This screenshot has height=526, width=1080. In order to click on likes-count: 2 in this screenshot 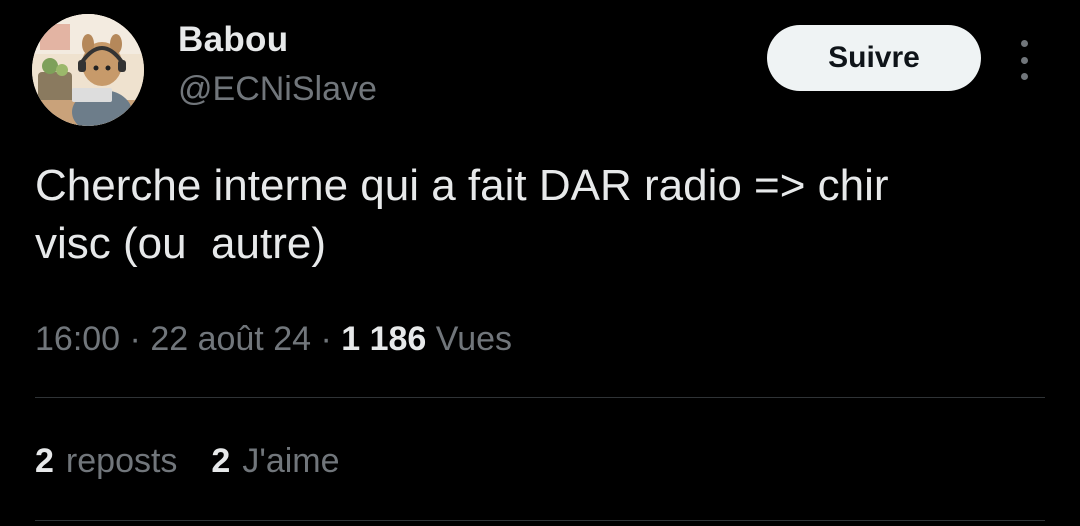, I will do `click(221, 461)`.